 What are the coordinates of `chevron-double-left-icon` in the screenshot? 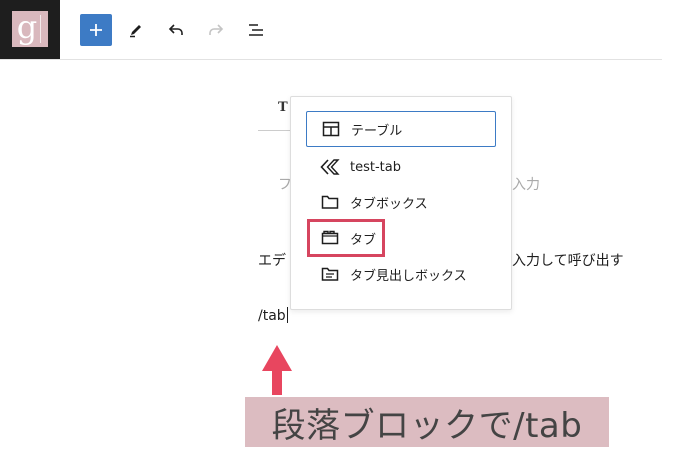 It's located at (330, 167).